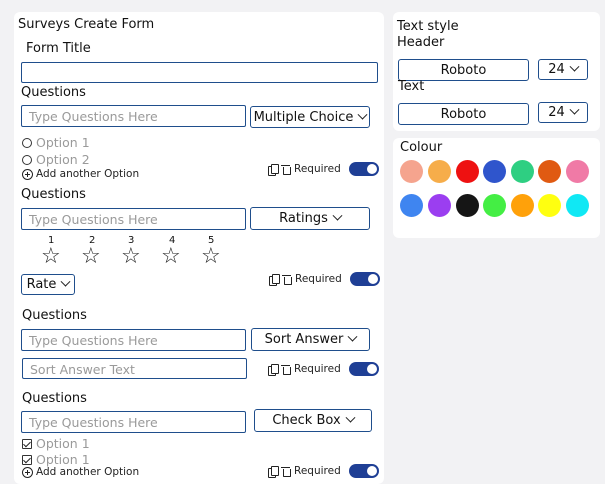 The height and width of the screenshot is (484, 605). Describe the element at coordinates (82, 369) in the screenshot. I see `short-answer-placeholder: Sort Answer Text` at that location.